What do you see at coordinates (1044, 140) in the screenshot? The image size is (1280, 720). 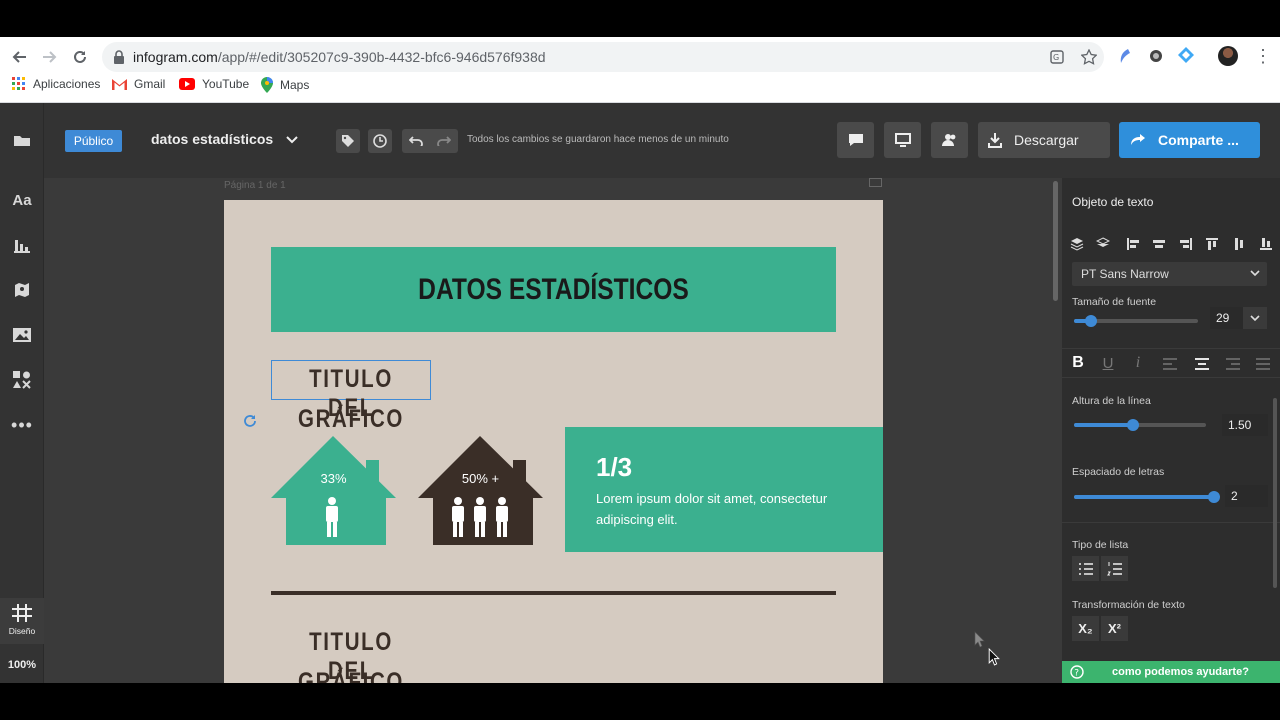 I see `download-button: Descargar` at bounding box center [1044, 140].